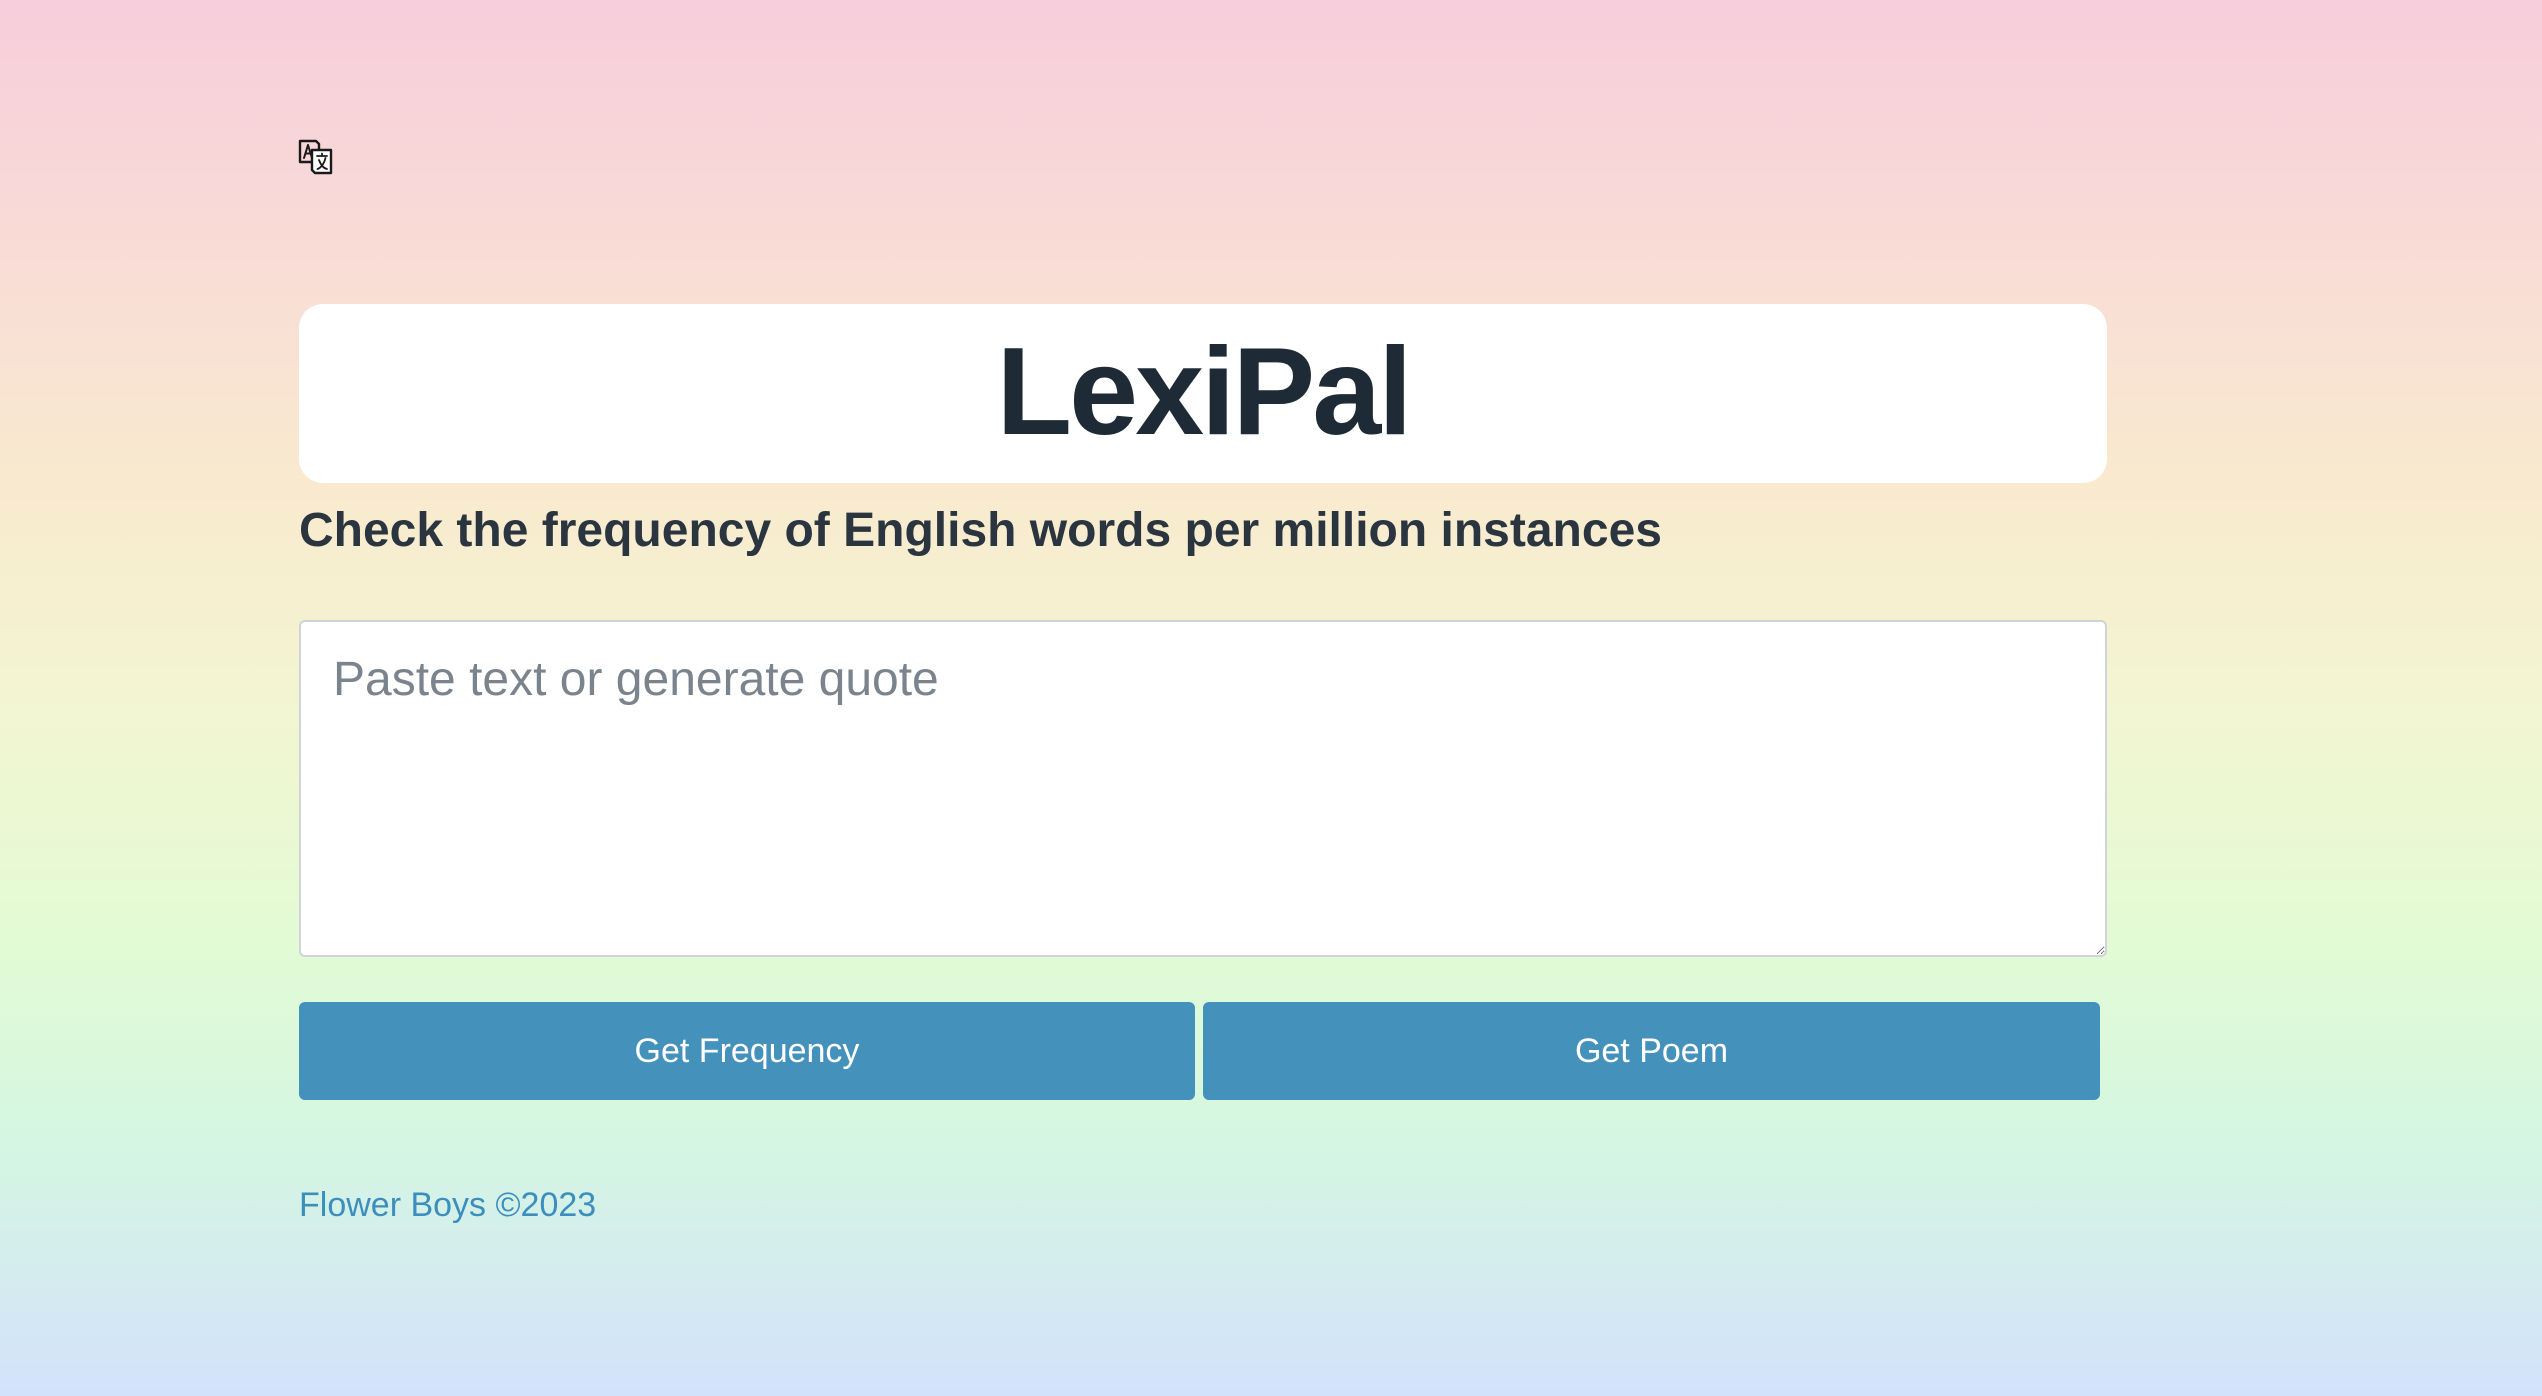  Describe the element at coordinates (1651, 1051) in the screenshot. I see `get-poem-button: Get Poem` at that location.